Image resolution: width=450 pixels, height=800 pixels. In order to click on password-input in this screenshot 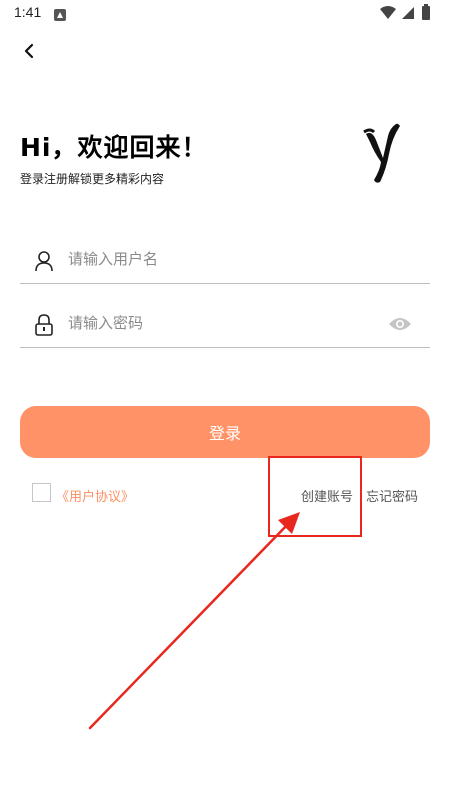, I will do `click(218, 323)`.